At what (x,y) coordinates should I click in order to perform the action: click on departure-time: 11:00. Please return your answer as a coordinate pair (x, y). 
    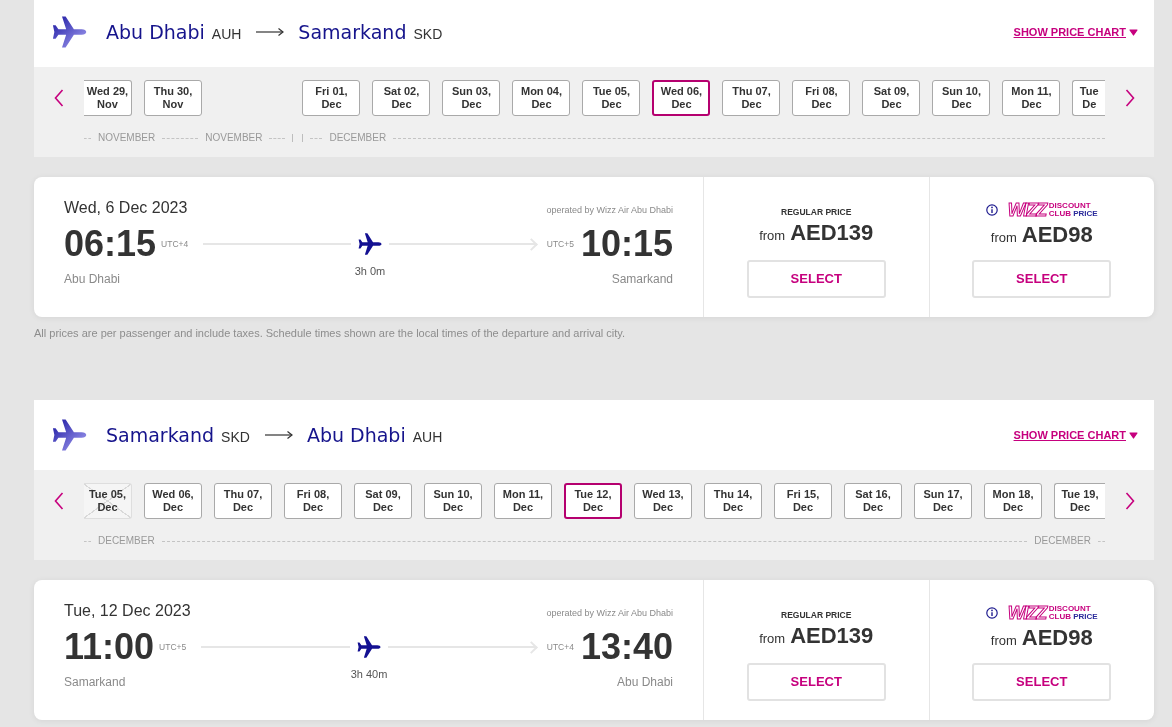
    Looking at the image, I should click on (109, 647).